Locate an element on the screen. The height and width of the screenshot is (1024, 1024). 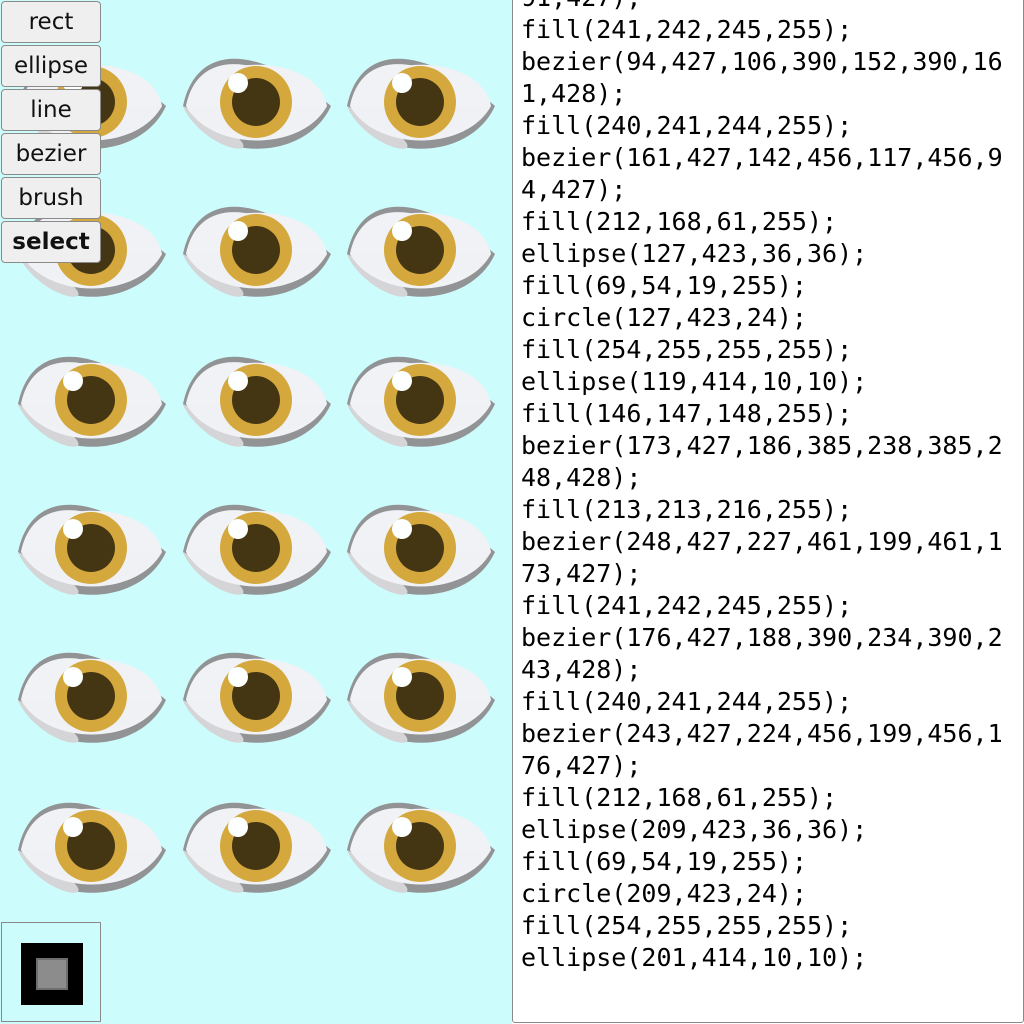
rect-tool-button: rect is located at coordinates (51, 22).